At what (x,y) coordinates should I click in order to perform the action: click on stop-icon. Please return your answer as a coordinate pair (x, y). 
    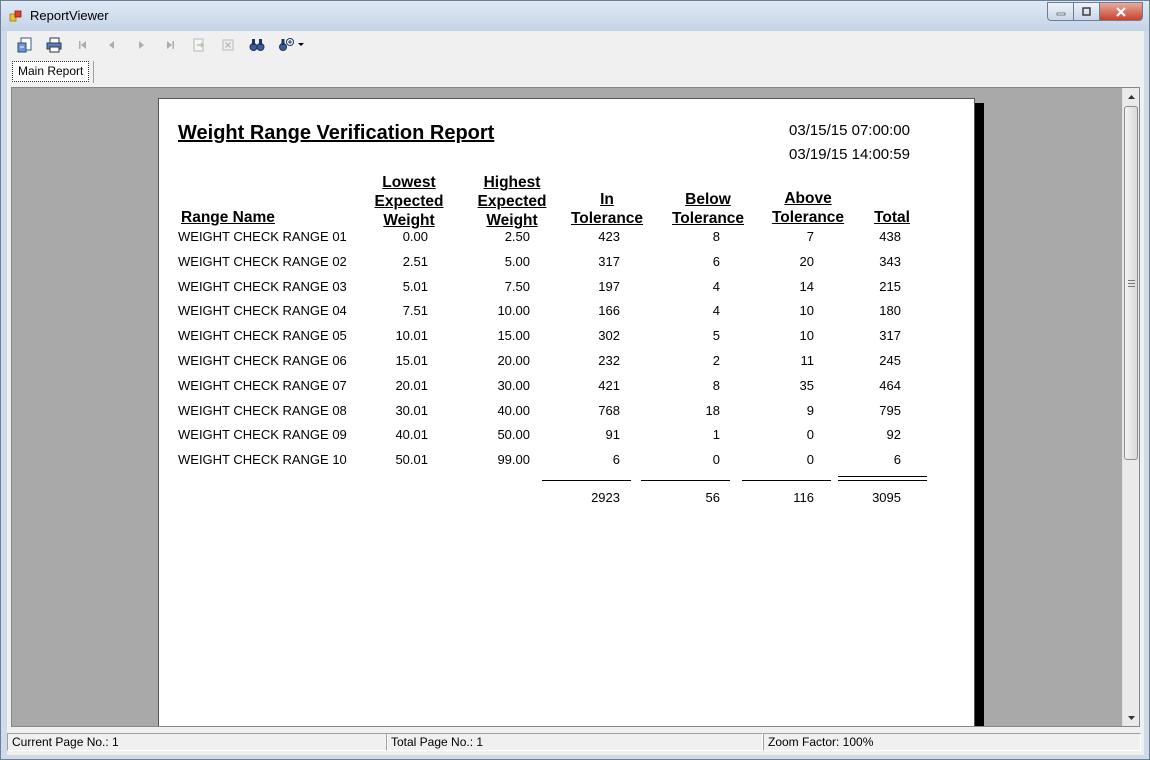
    Looking at the image, I should click on (228, 45).